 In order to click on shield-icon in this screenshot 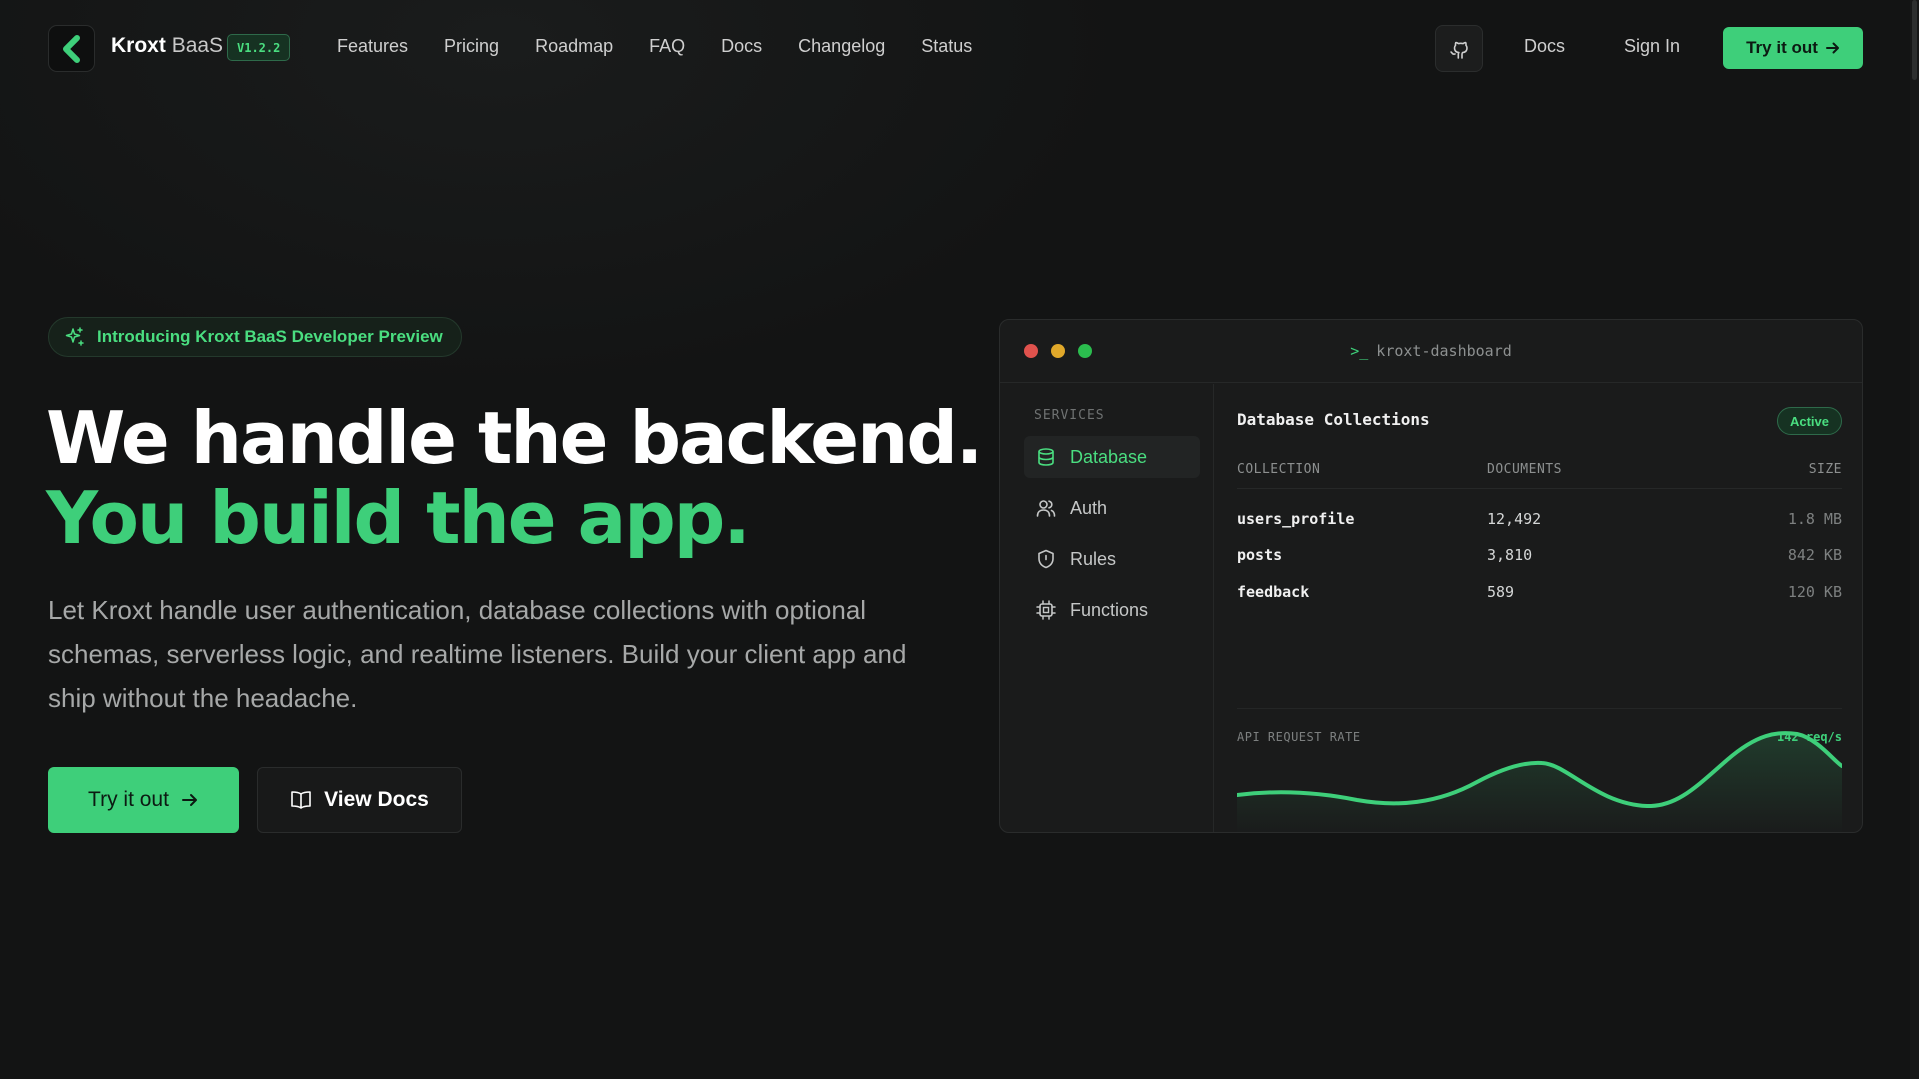, I will do `click(1046, 559)`.